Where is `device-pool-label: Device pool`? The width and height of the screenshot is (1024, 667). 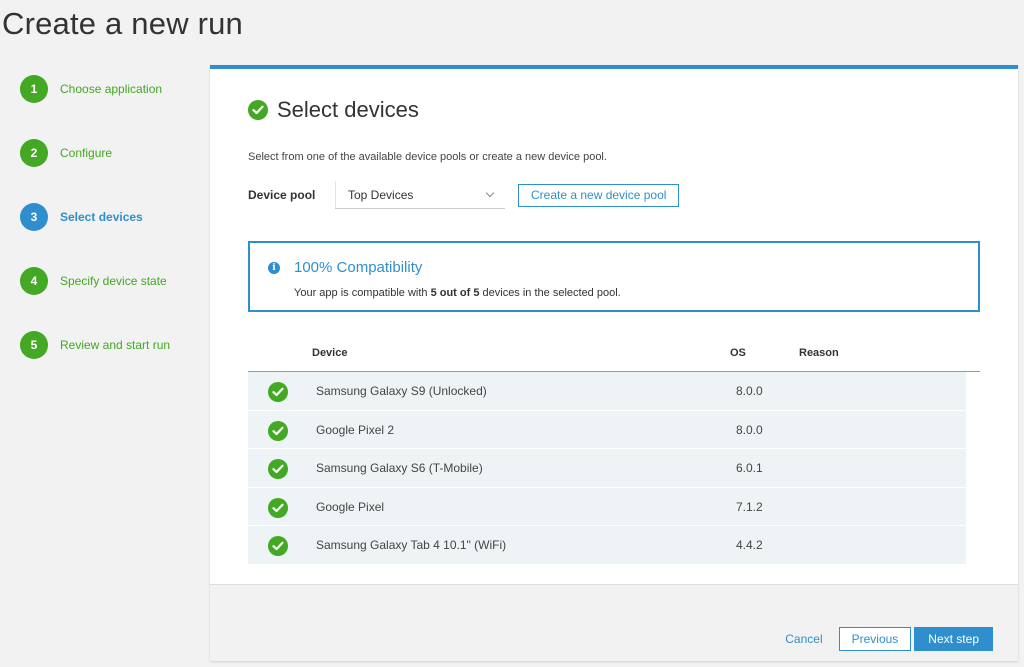
device-pool-label: Device pool is located at coordinates (282, 195).